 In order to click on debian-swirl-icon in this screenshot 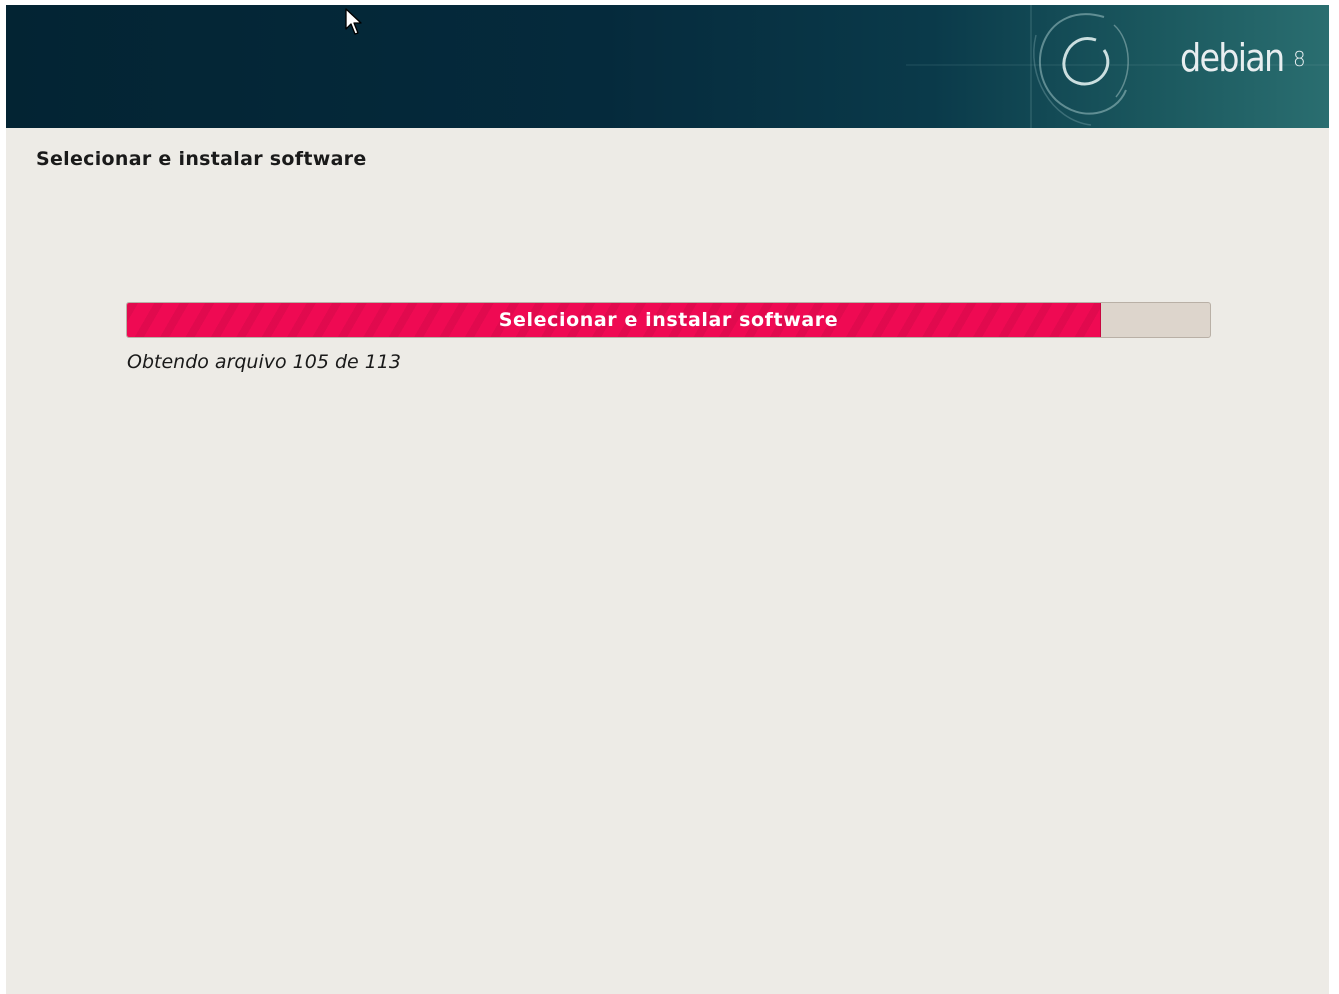, I will do `click(1081, 69)`.